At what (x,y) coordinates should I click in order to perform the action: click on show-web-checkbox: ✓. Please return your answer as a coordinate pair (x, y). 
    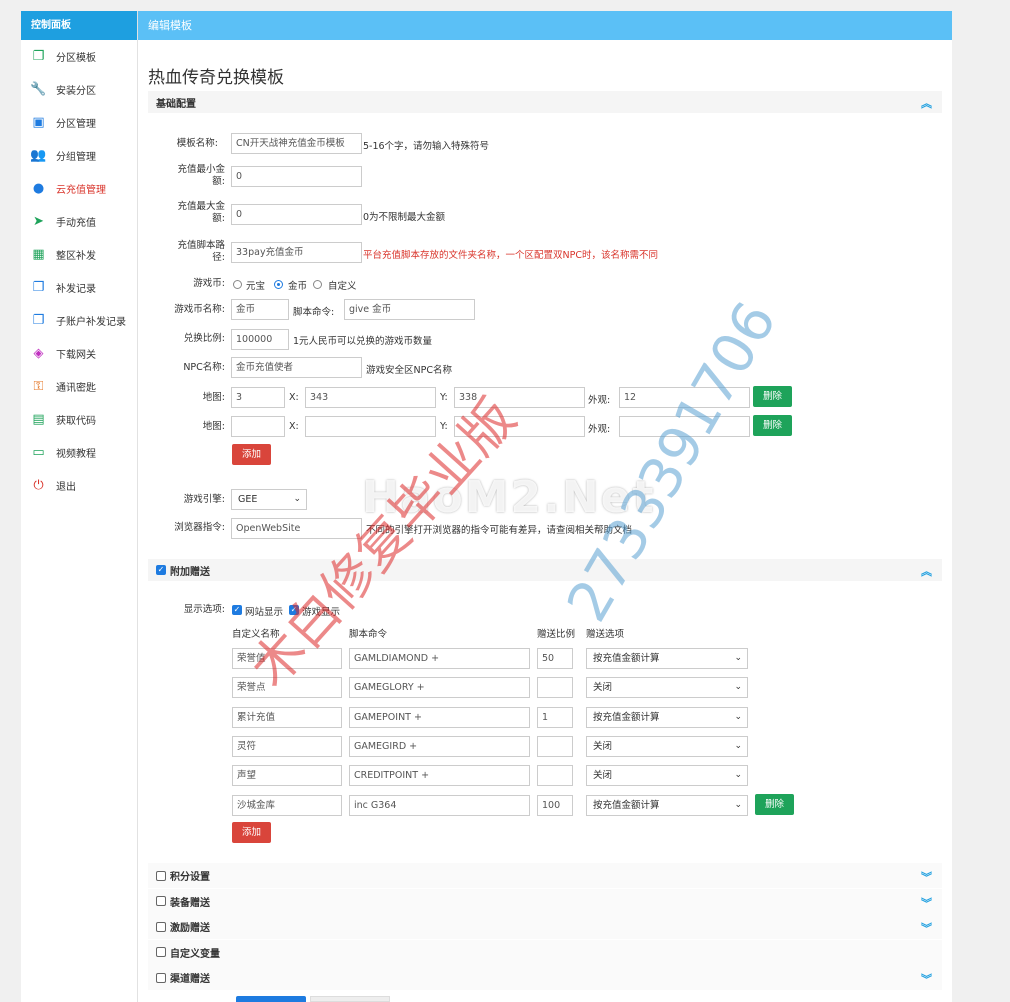
    Looking at the image, I should click on (237, 610).